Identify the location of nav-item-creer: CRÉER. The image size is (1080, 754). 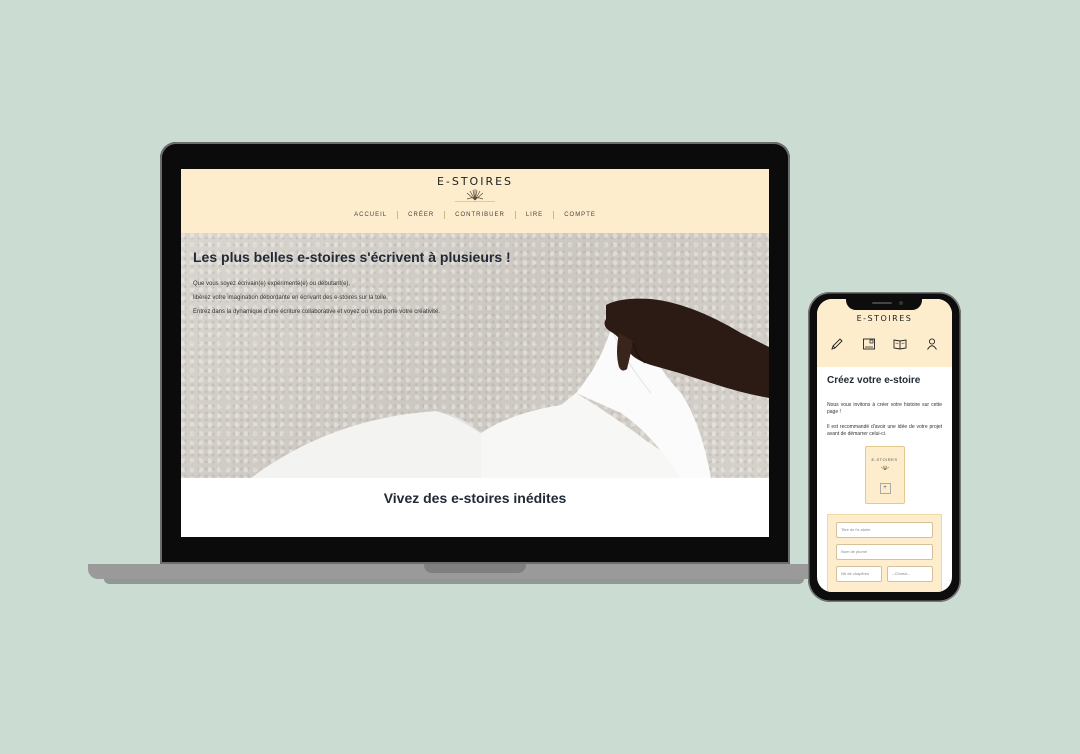
(420, 215).